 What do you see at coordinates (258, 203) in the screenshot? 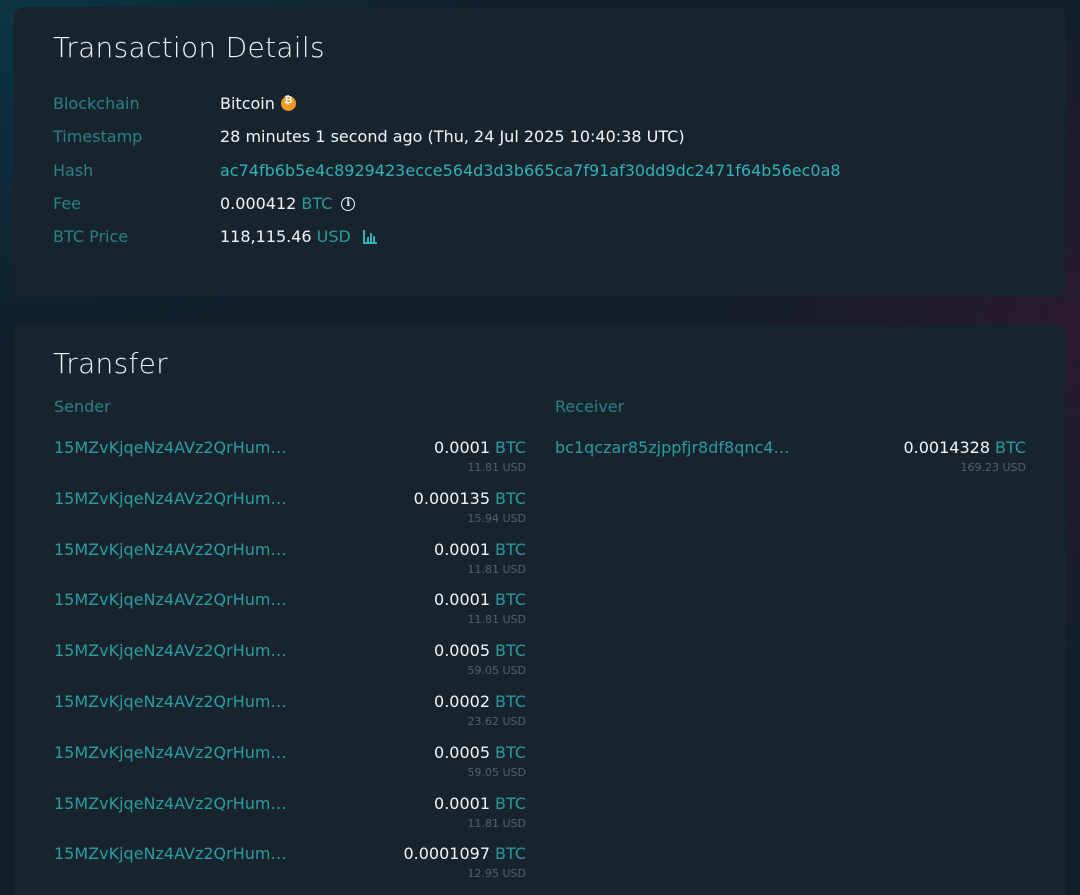
I see `fee-value: 0.000412` at bounding box center [258, 203].